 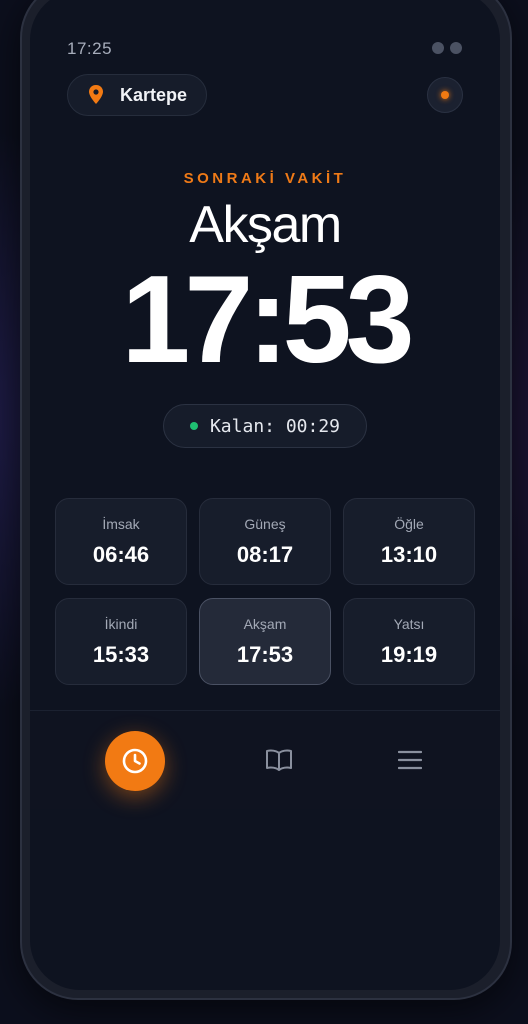 What do you see at coordinates (265, 554) in the screenshot?
I see `prayer-time: 08:17` at bounding box center [265, 554].